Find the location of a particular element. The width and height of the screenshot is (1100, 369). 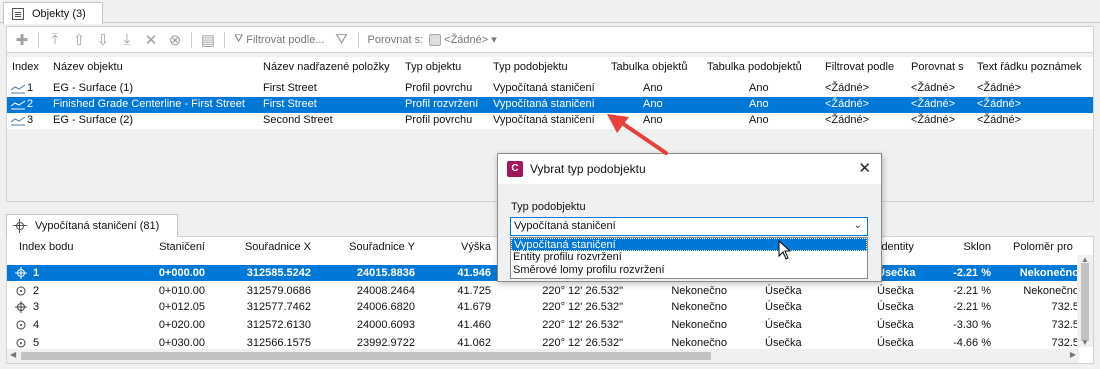

cell-x: 312579.0686 is located at coordinates (278, 291).